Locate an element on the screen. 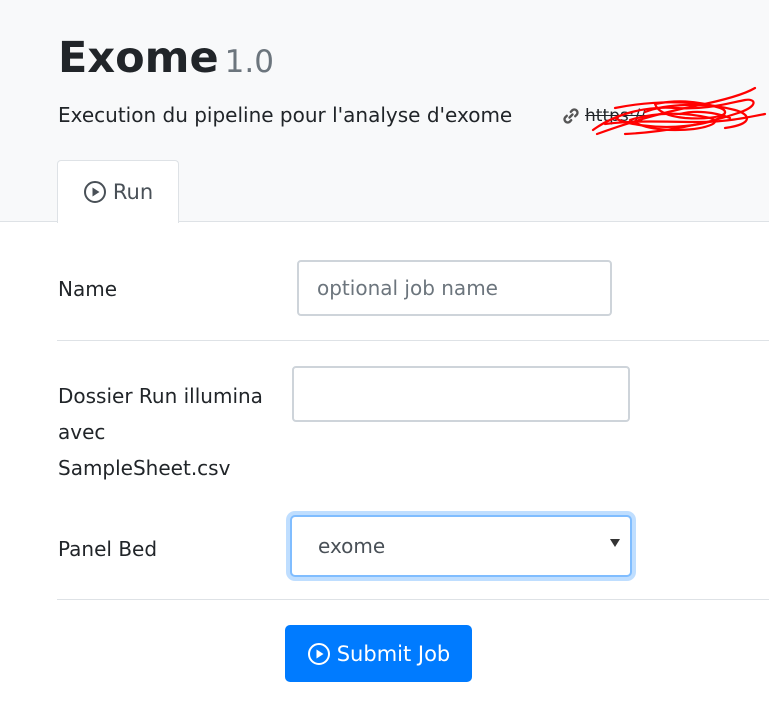 The width and height of the screenshot is (769, 702). dossier-label-line: Dossier Run illumina is located at coordinates (160, 396).